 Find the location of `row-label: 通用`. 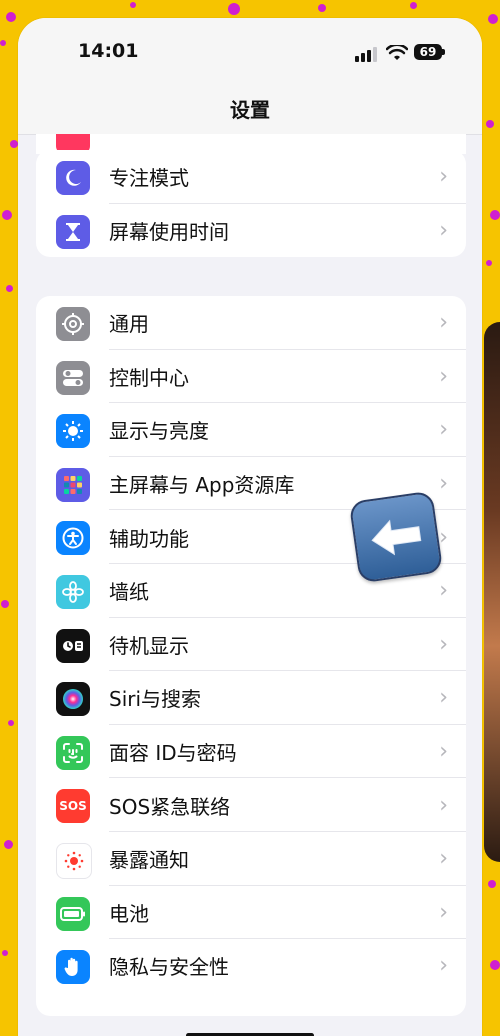

row-label: 通用 is located at coordinates (129, 324).